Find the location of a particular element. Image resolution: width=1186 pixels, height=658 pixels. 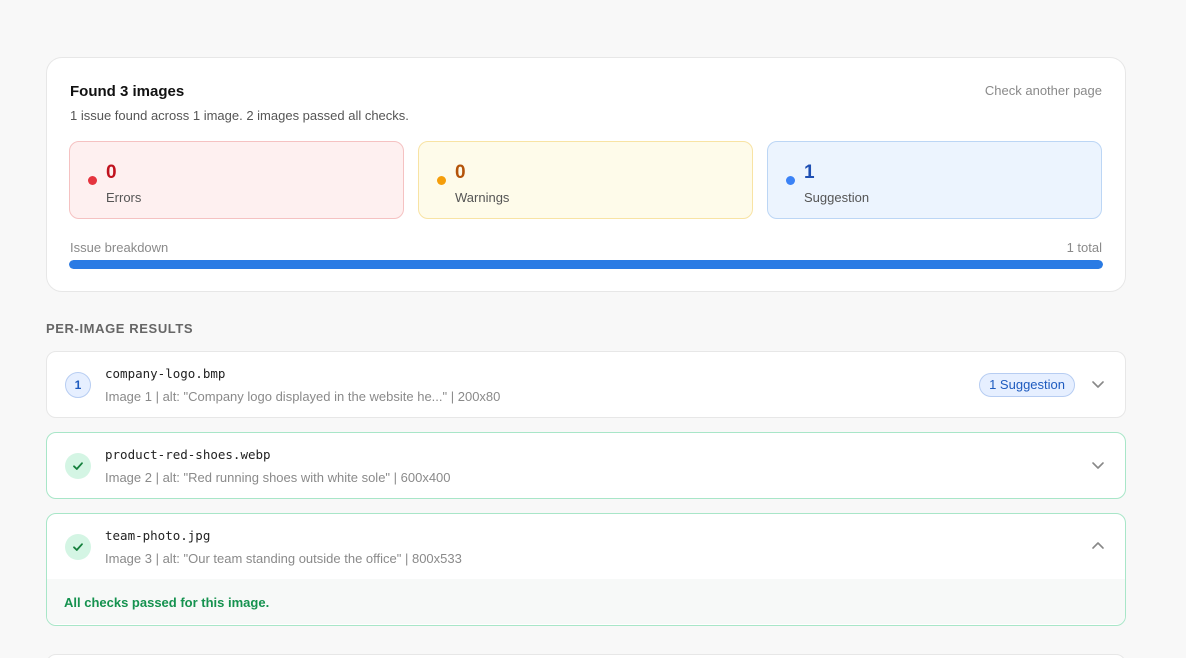

suggestions-label: Suggestion is located at coordinates (837, 197).